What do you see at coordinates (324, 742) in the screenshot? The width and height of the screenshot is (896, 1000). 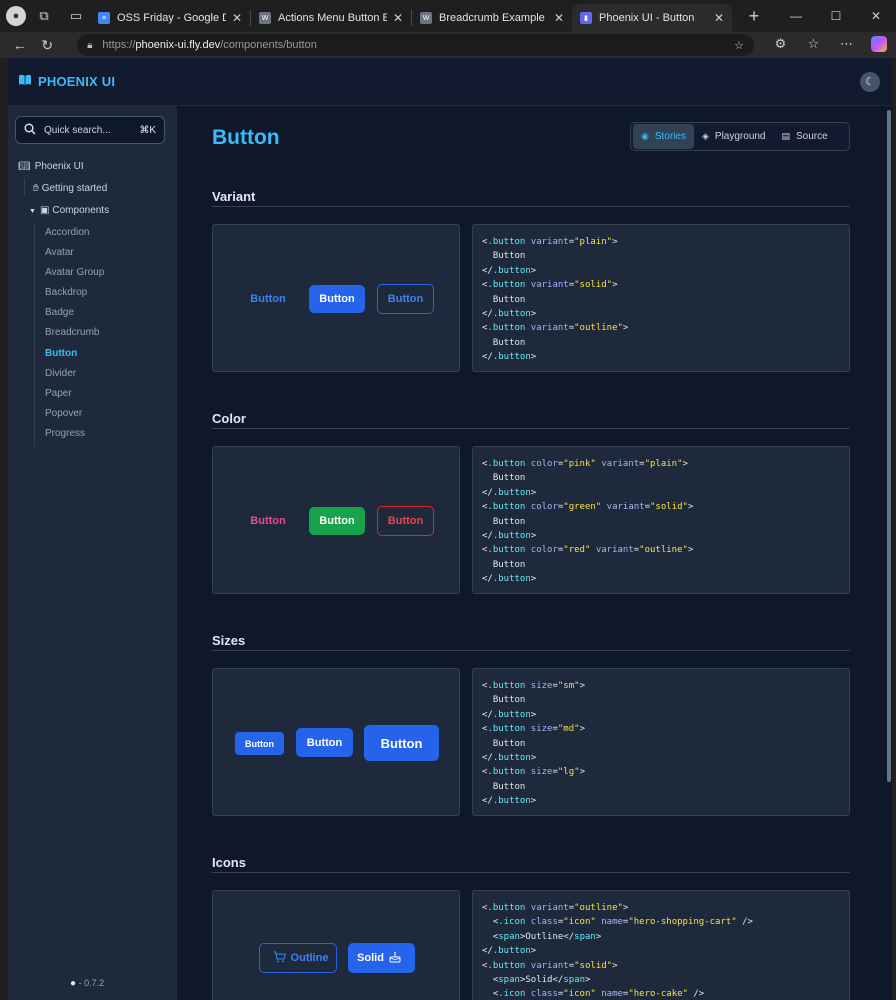 I see `medium-button: Button` at bounding box center [324, 742].